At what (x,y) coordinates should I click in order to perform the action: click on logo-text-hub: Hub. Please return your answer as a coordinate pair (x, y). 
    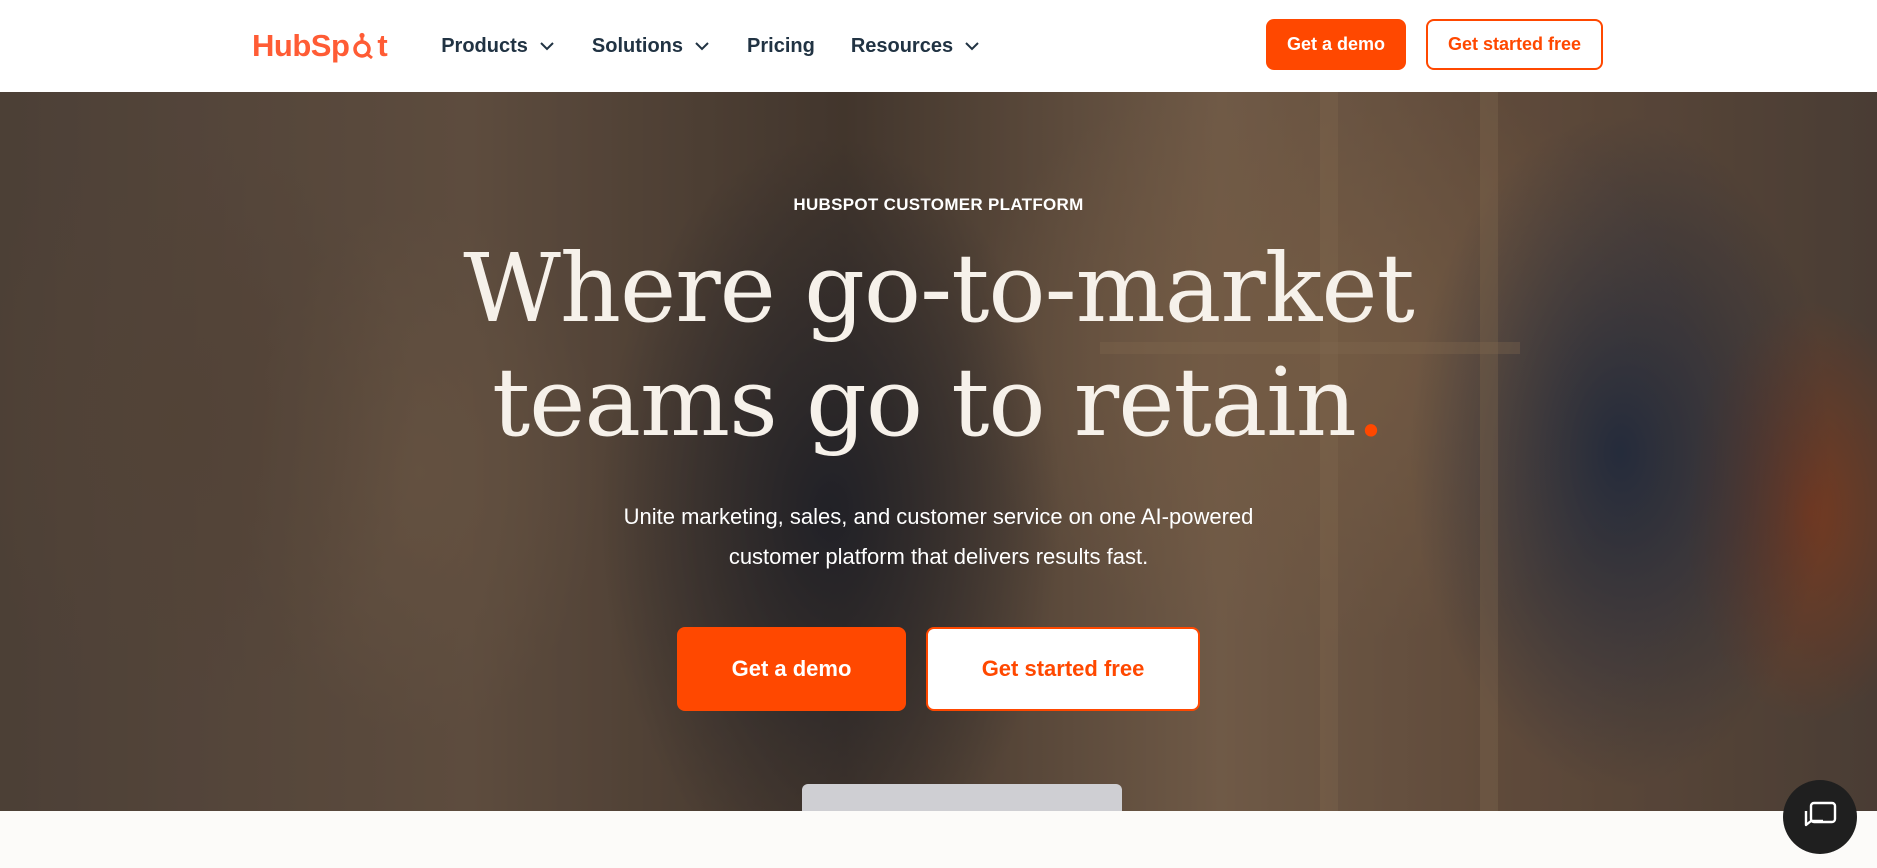
    Looking at the image, I should click on (281, 45).